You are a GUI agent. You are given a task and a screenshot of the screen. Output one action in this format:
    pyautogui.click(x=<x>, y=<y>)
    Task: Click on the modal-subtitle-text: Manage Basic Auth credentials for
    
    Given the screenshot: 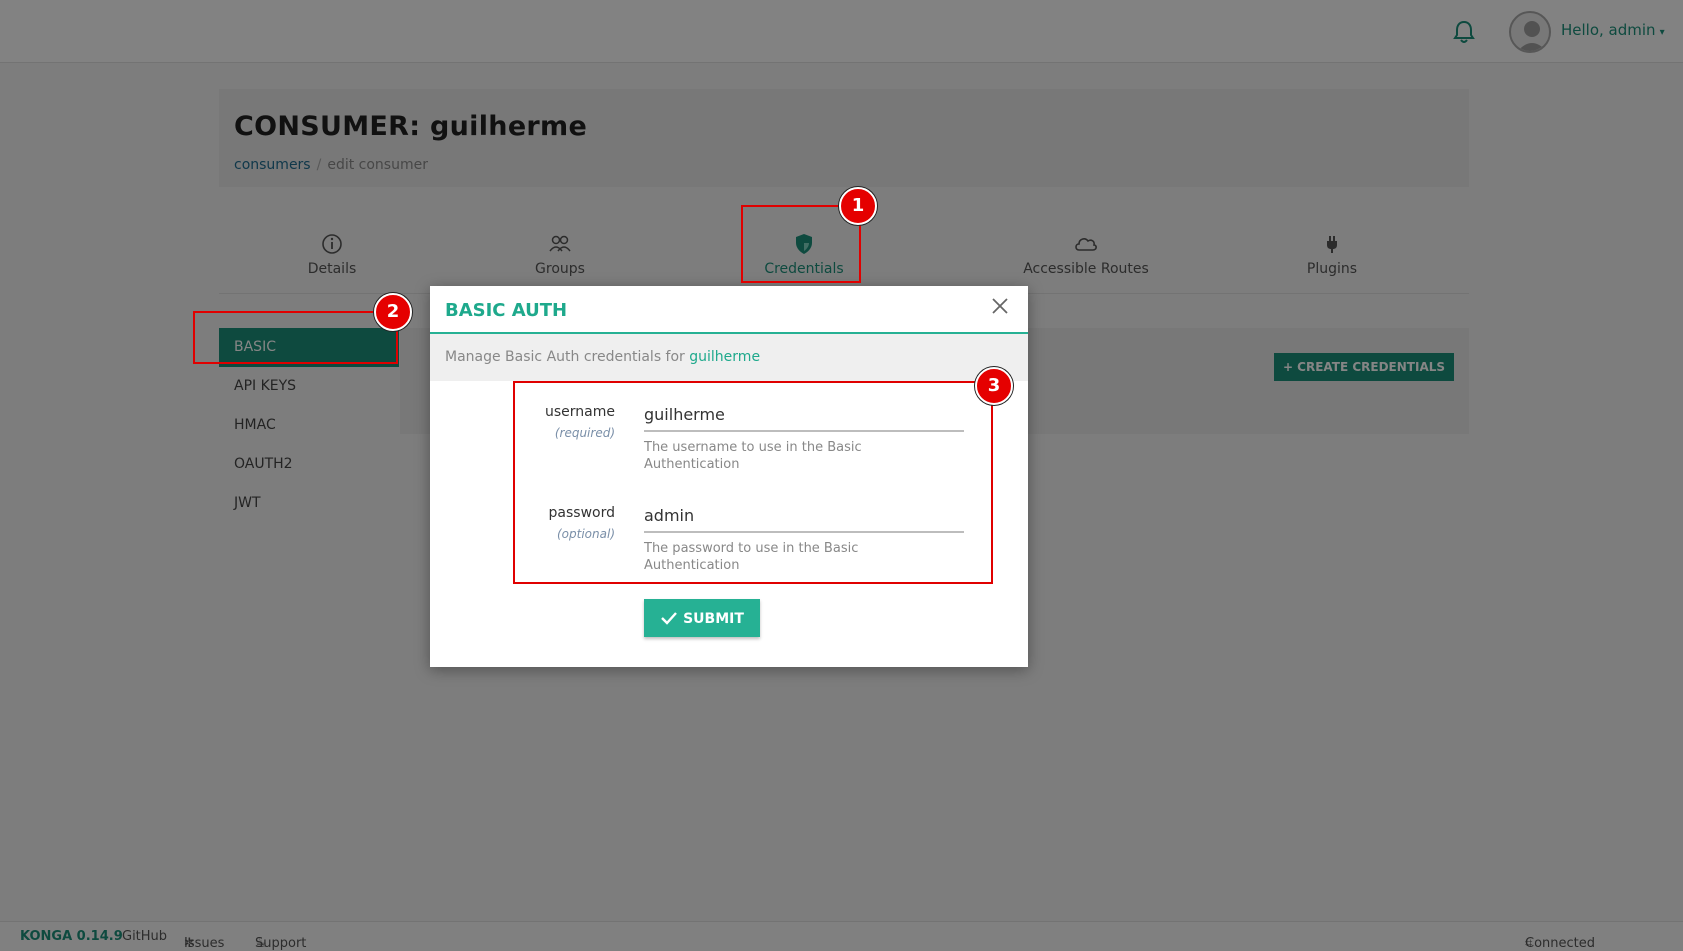 What is the action you would take?
    pyautogui.click(x=565, y=357)
    